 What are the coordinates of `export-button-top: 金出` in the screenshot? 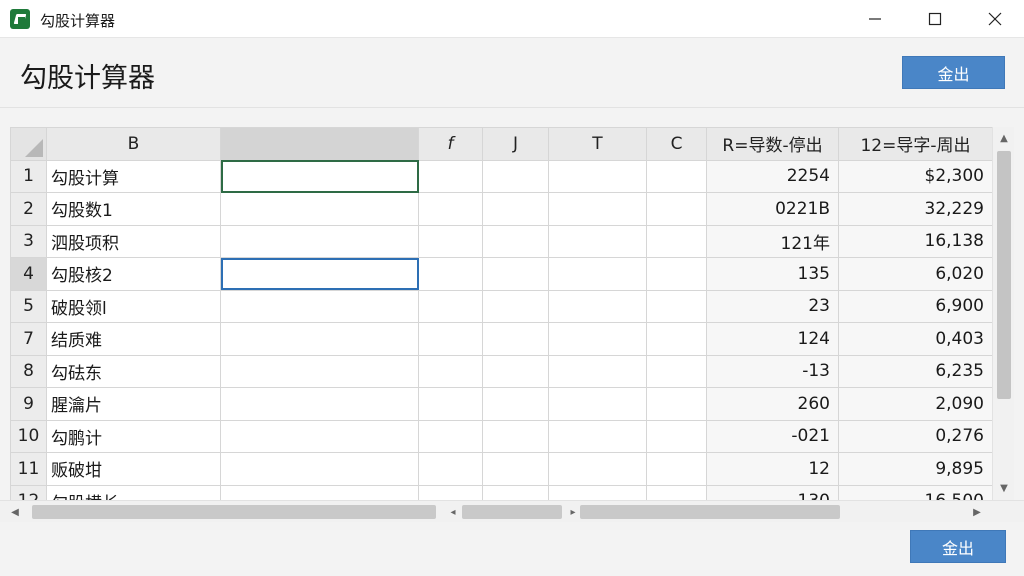 It's located at (953, 72).